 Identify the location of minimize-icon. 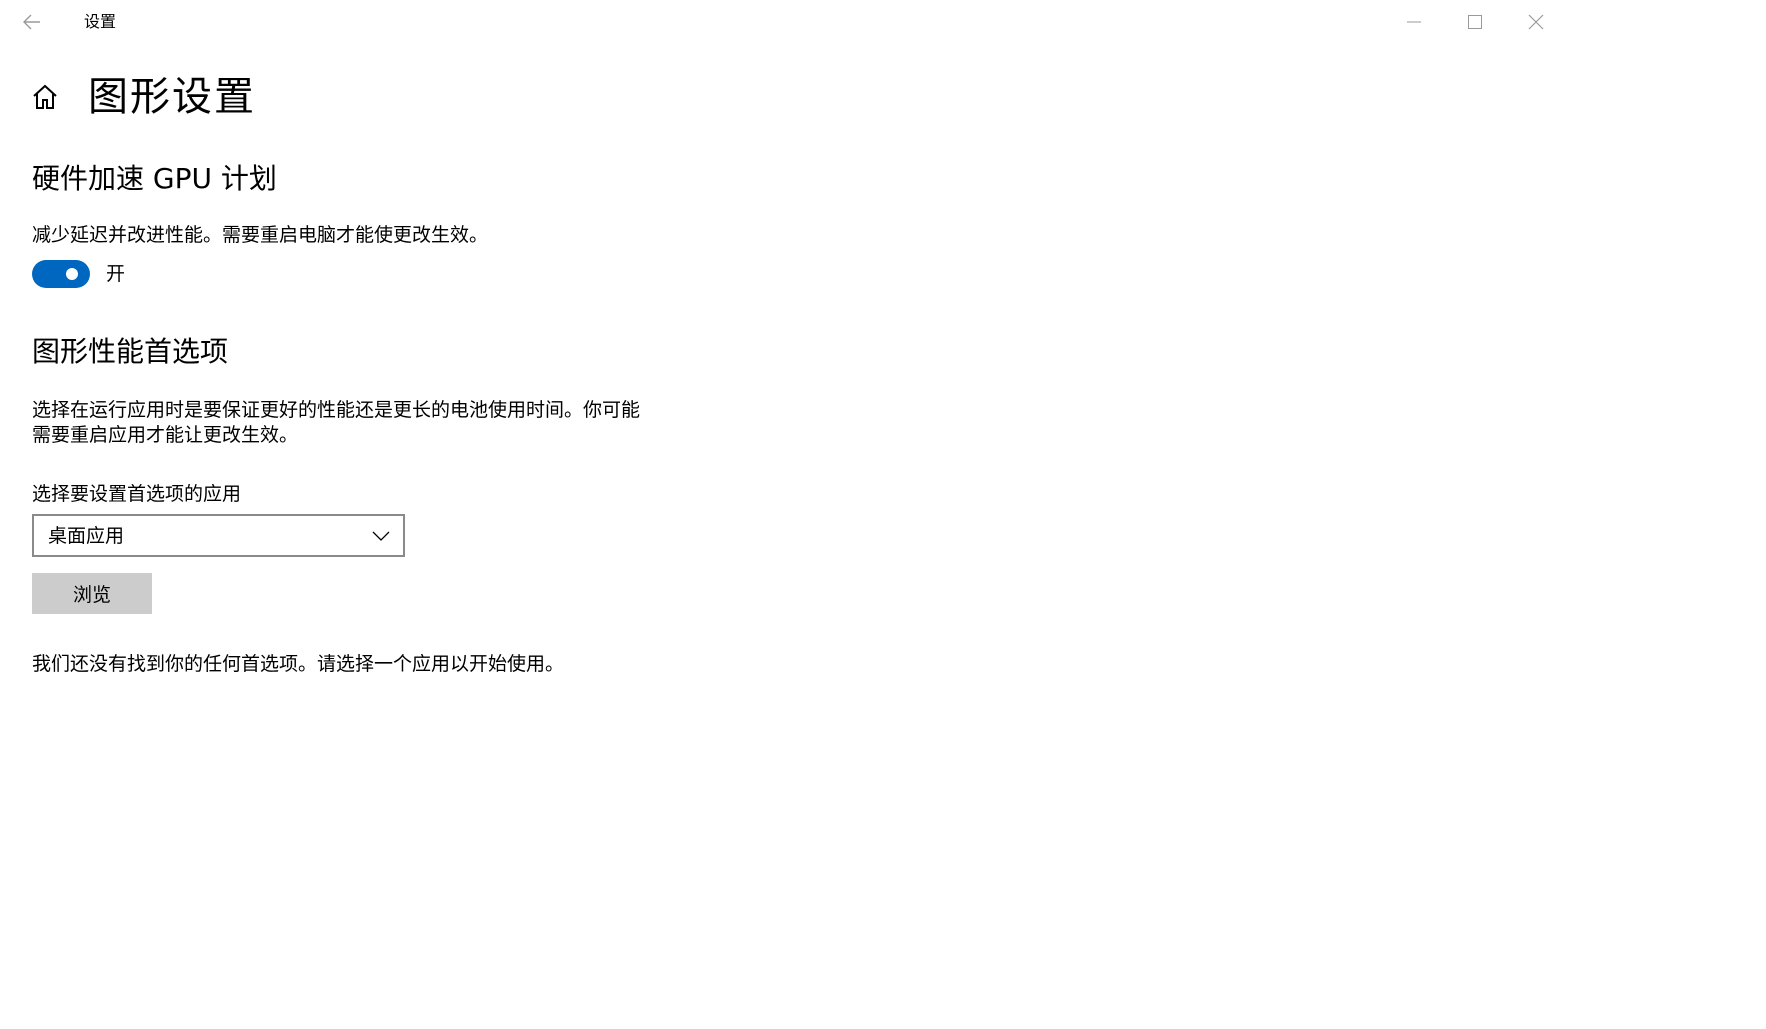
(1414, 22).